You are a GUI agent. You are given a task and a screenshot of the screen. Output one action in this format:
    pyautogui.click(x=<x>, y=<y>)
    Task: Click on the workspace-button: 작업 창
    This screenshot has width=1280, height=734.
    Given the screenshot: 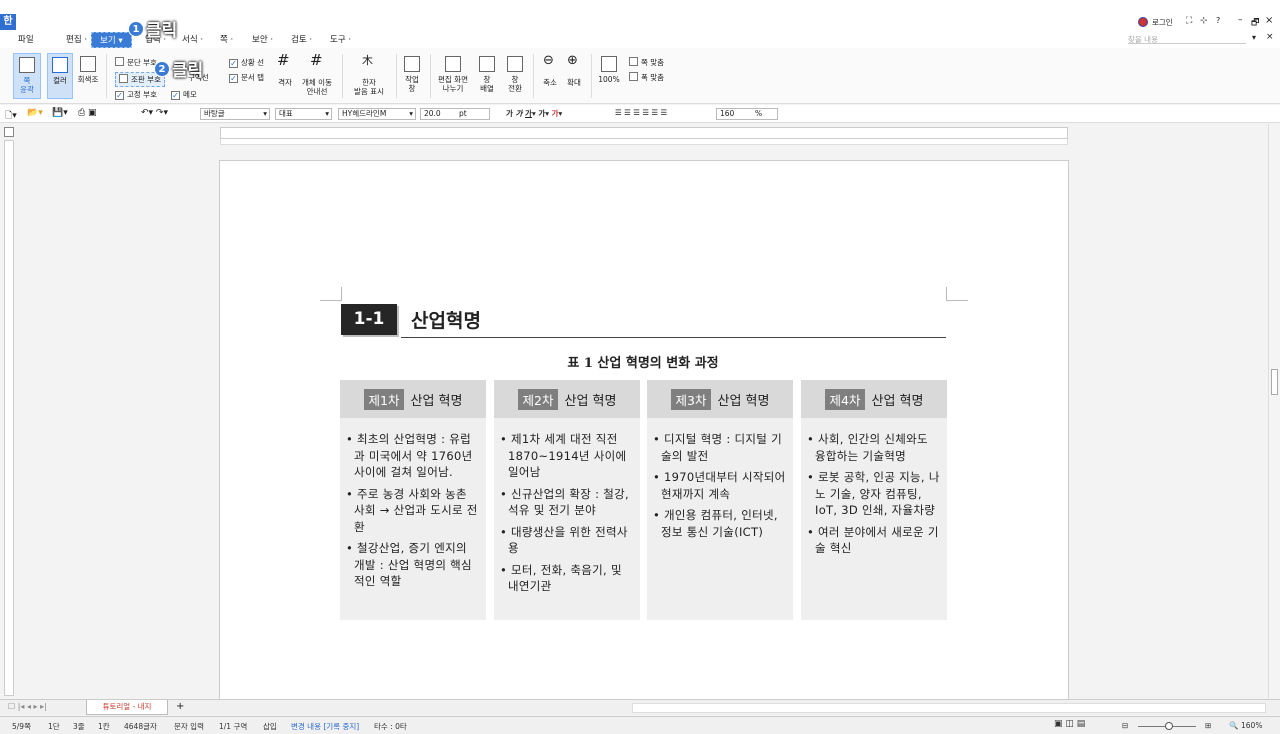 What is the action you would take?
    pyautogui.click(x=412, y=74)
    